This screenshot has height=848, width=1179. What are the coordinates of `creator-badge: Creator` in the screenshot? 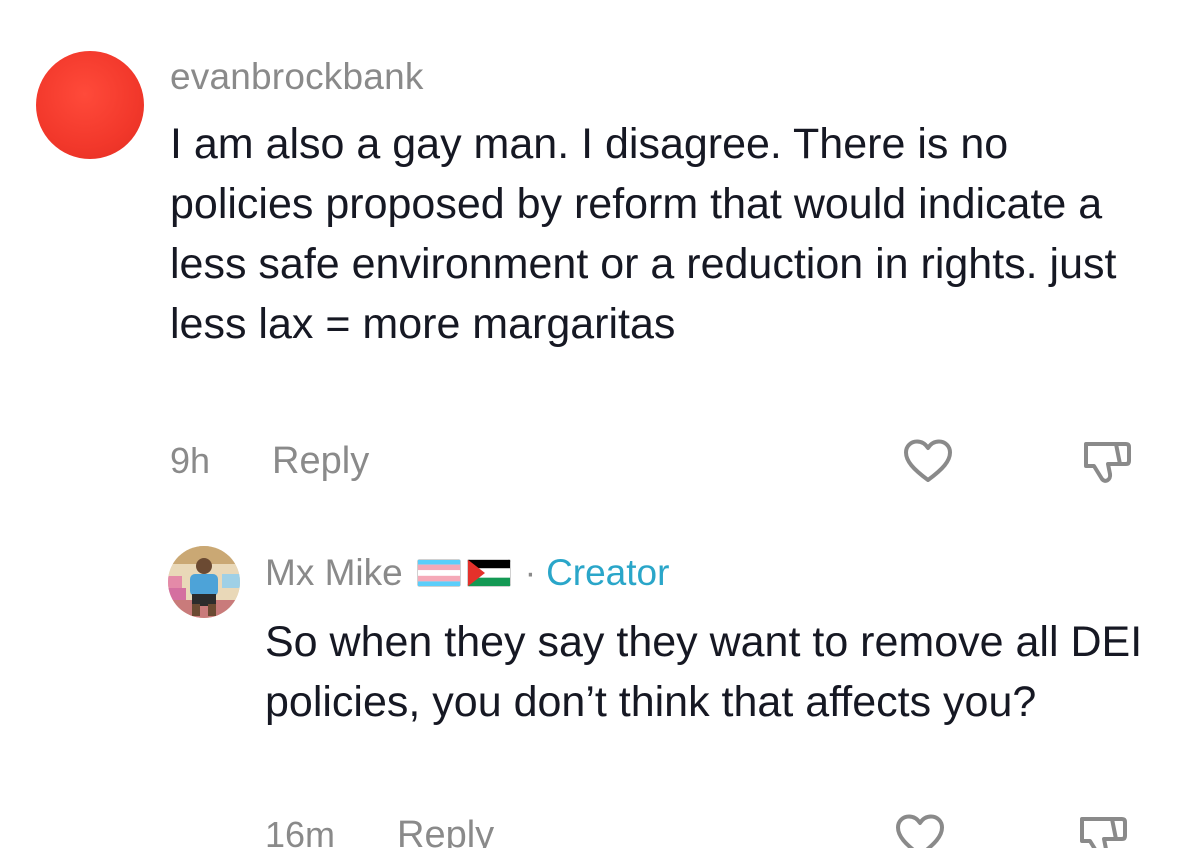 It's located at (608, 572).